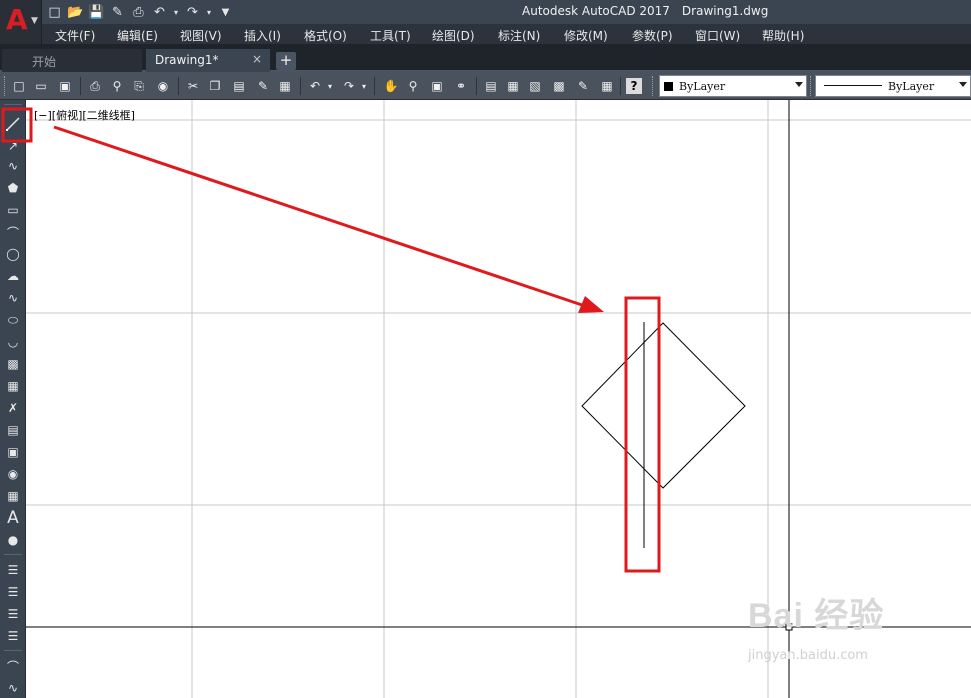 The width and height of the screenshot is (971, 698). Describe the element at coordinates (816, 616) in the screenshot. I see `watermark-brand: Bai 经验` at that location.